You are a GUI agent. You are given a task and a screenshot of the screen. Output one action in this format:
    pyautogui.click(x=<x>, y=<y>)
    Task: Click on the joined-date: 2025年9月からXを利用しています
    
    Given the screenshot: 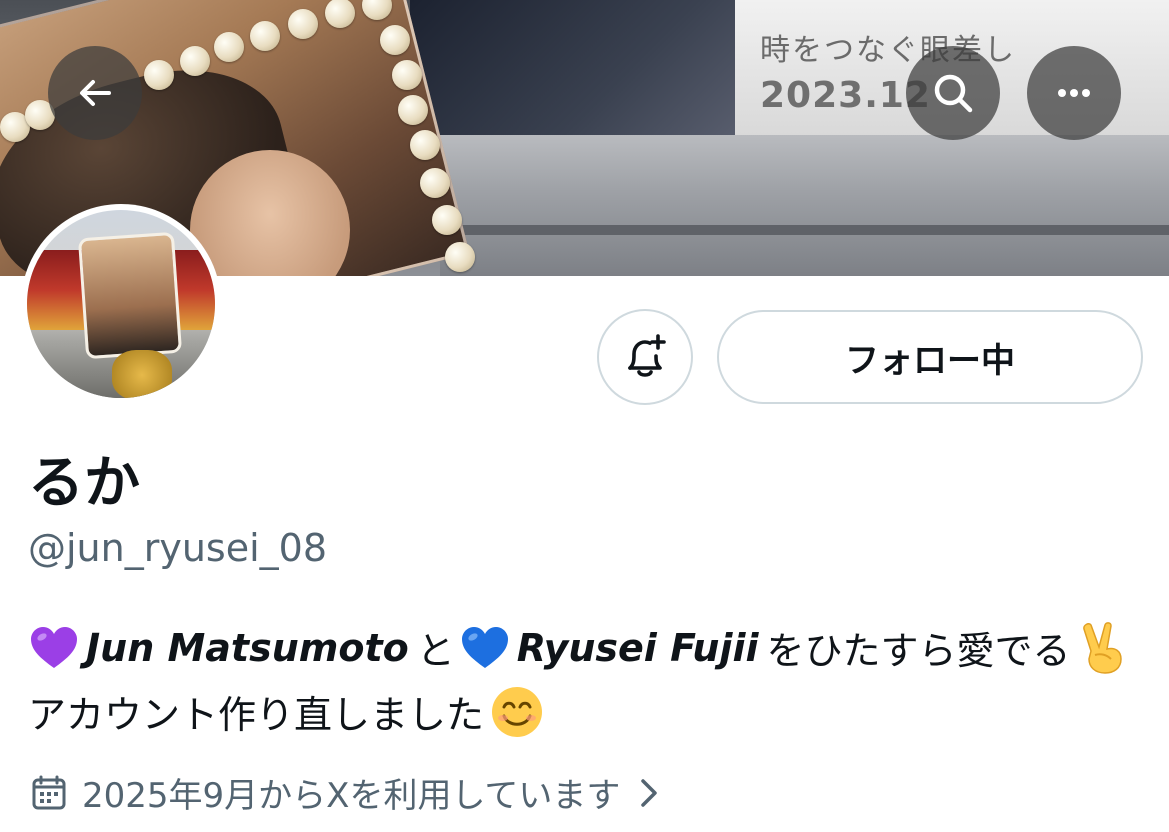 What is the action you would take?
    pyautogui.click(x=347, y=792)
    